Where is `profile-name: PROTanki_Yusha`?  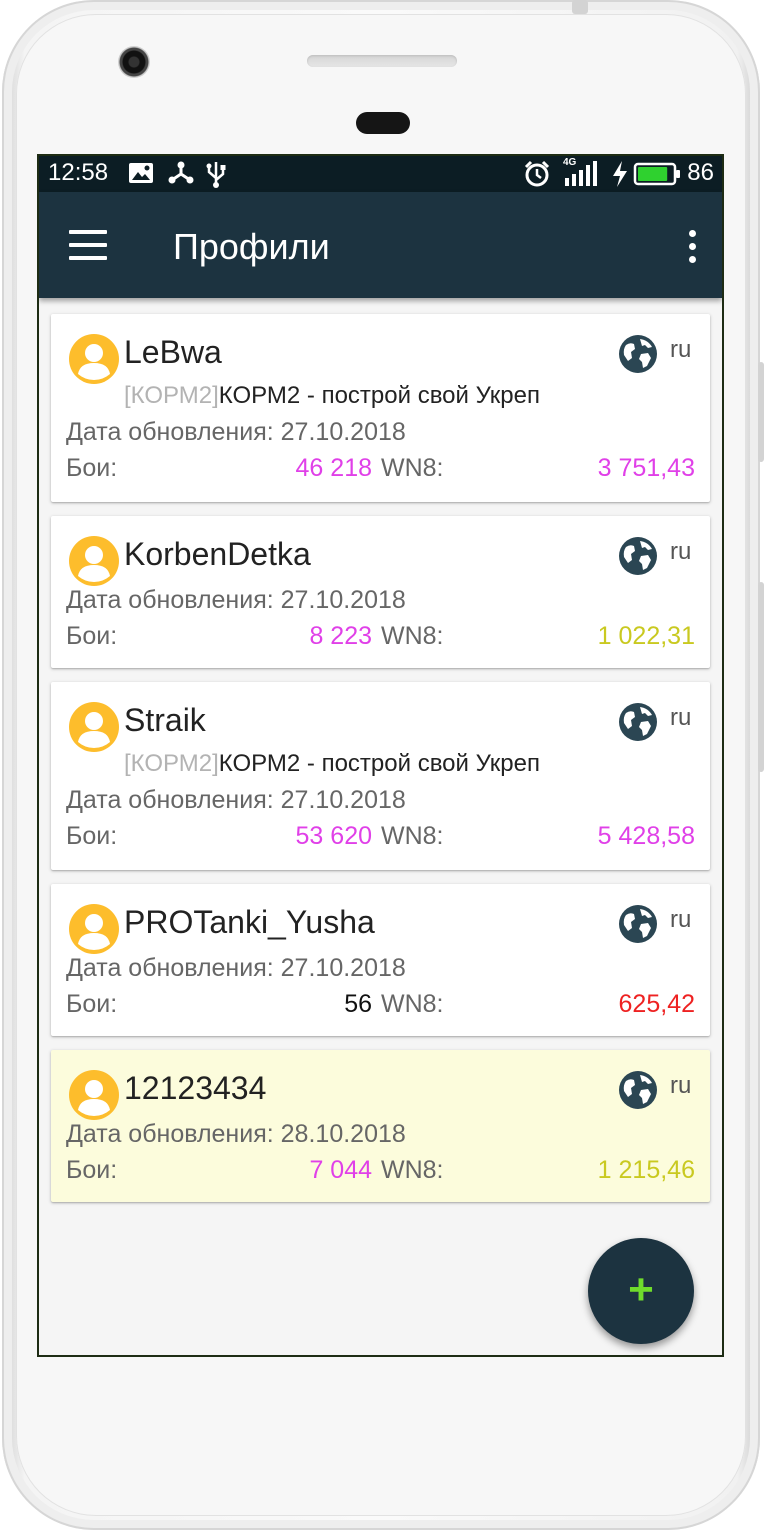
profile-name: PROTanki_Yusha is located at coordinates (249, 922).